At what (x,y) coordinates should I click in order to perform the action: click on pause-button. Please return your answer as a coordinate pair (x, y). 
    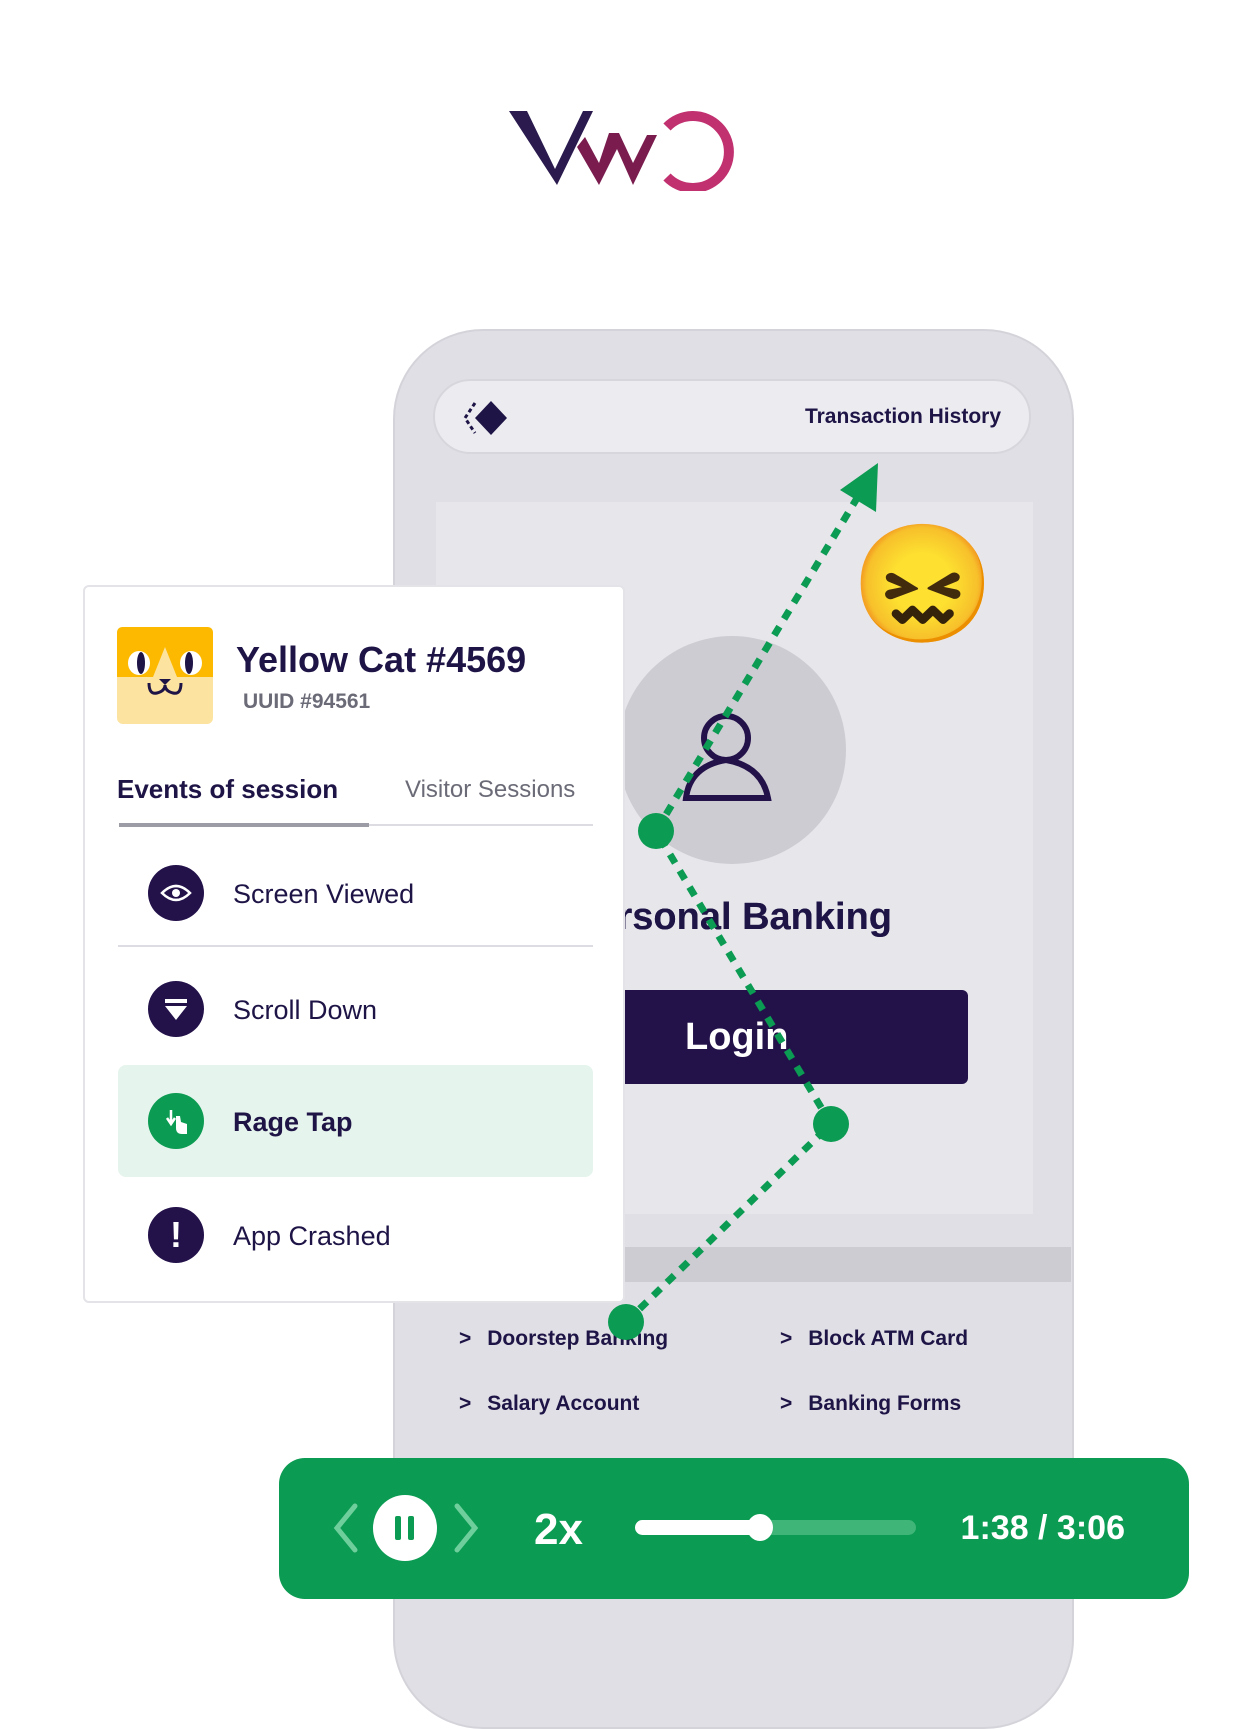
    Looking at the image, I should click on (405, 1528).